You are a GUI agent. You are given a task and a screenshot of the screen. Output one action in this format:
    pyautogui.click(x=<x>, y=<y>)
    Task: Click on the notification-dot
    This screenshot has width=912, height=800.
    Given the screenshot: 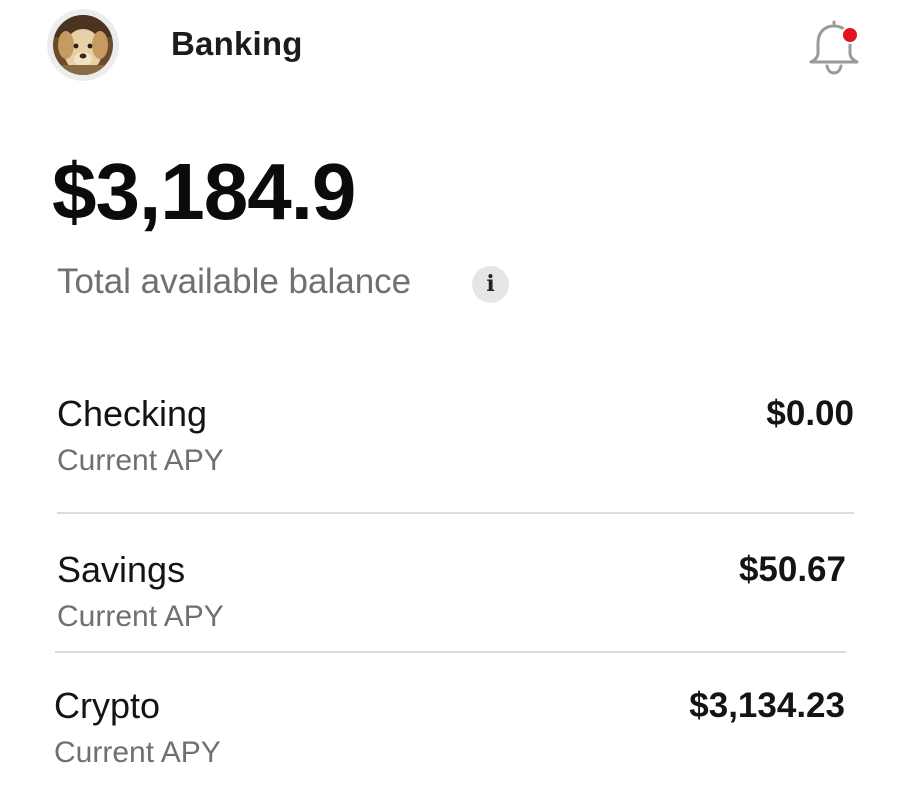 What is the action you would take?
    pyautogui.click(x=850, y=35)
    